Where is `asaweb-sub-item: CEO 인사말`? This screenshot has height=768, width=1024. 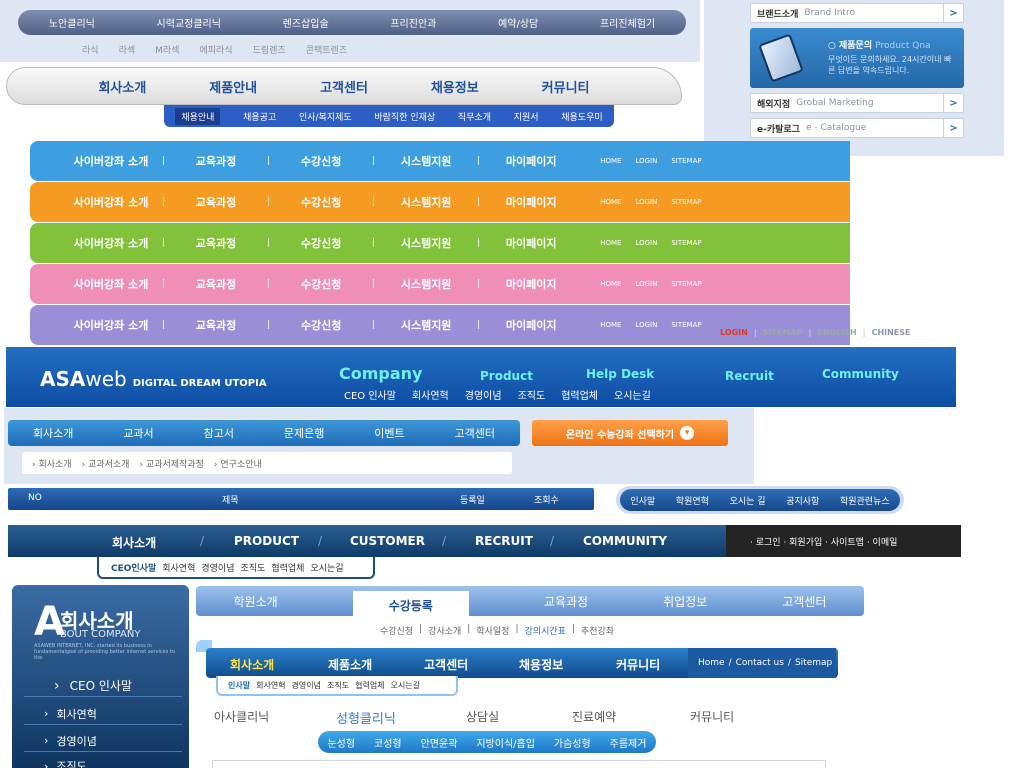 asaweb-sub-item: CEO 인사말 is located at coordinates (370, 394).